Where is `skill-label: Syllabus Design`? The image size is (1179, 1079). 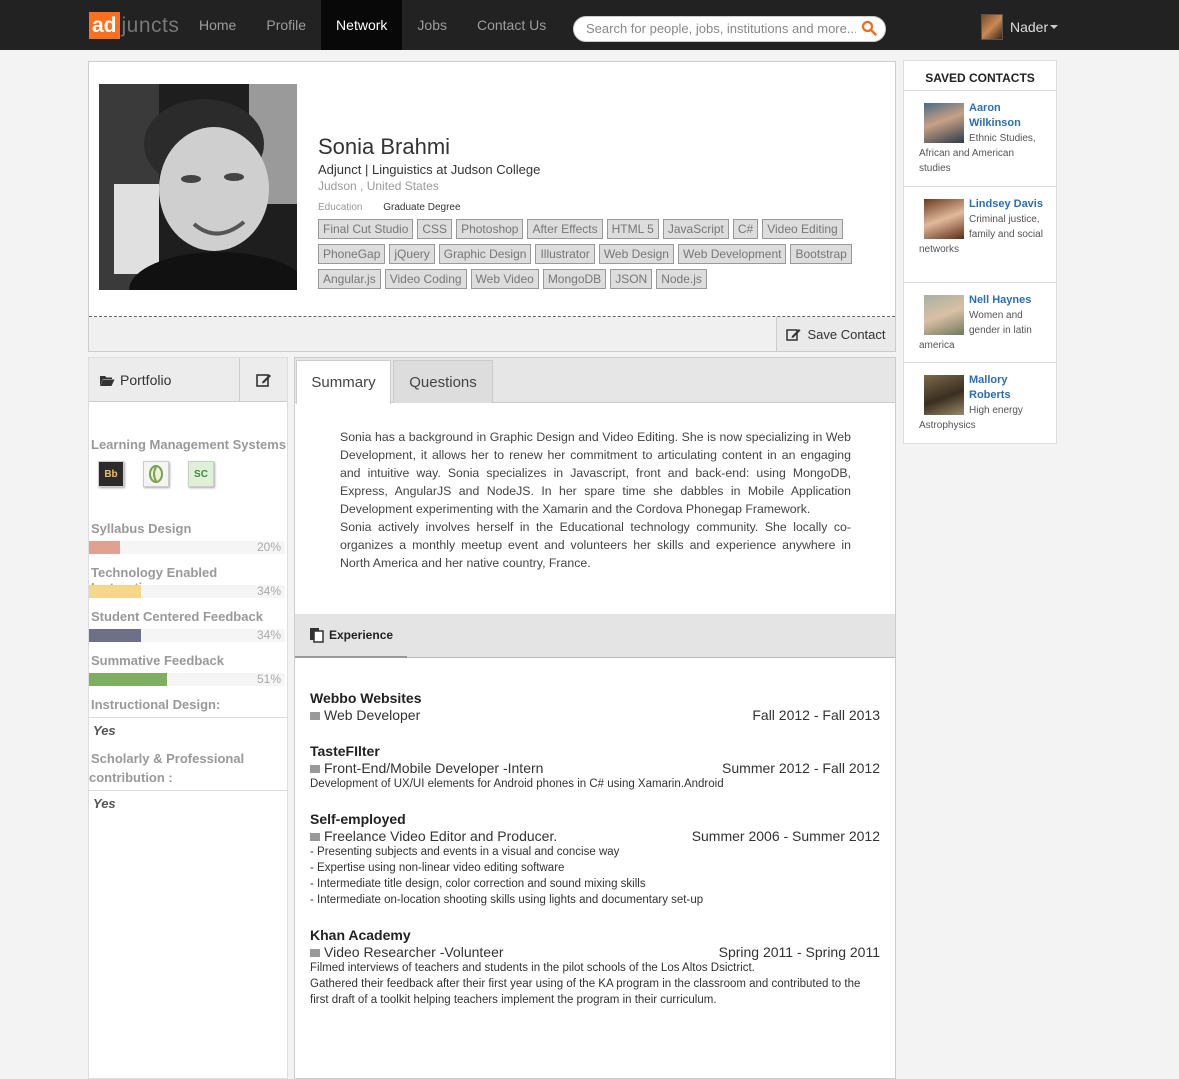 skill-label: Syllabus Design is located at coordinates (141, 528).